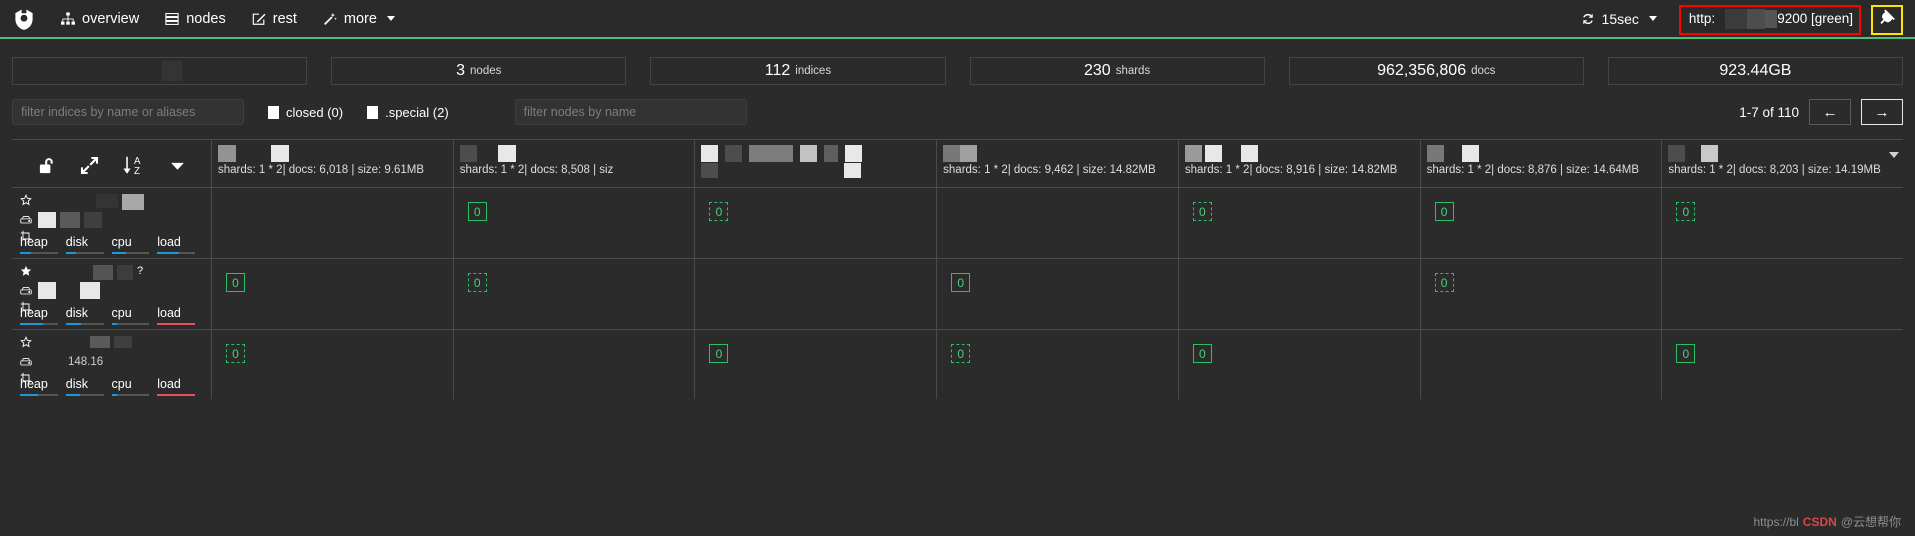 Image resolution: width=1915 pixels, height=536 pixels. Describe the element at coordinates (176, 323) in the screenshot. I see `metric-load-bar` at that location.